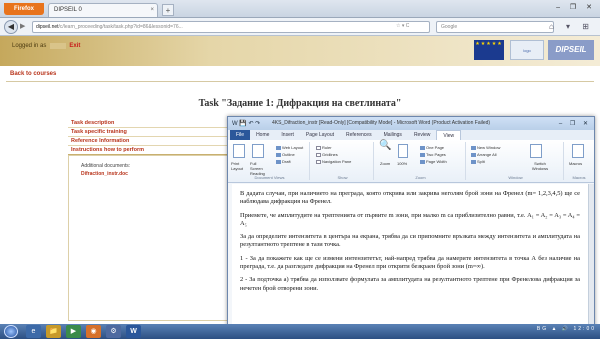  I want to click on tab-close-icon: ×, so click(152, 10).